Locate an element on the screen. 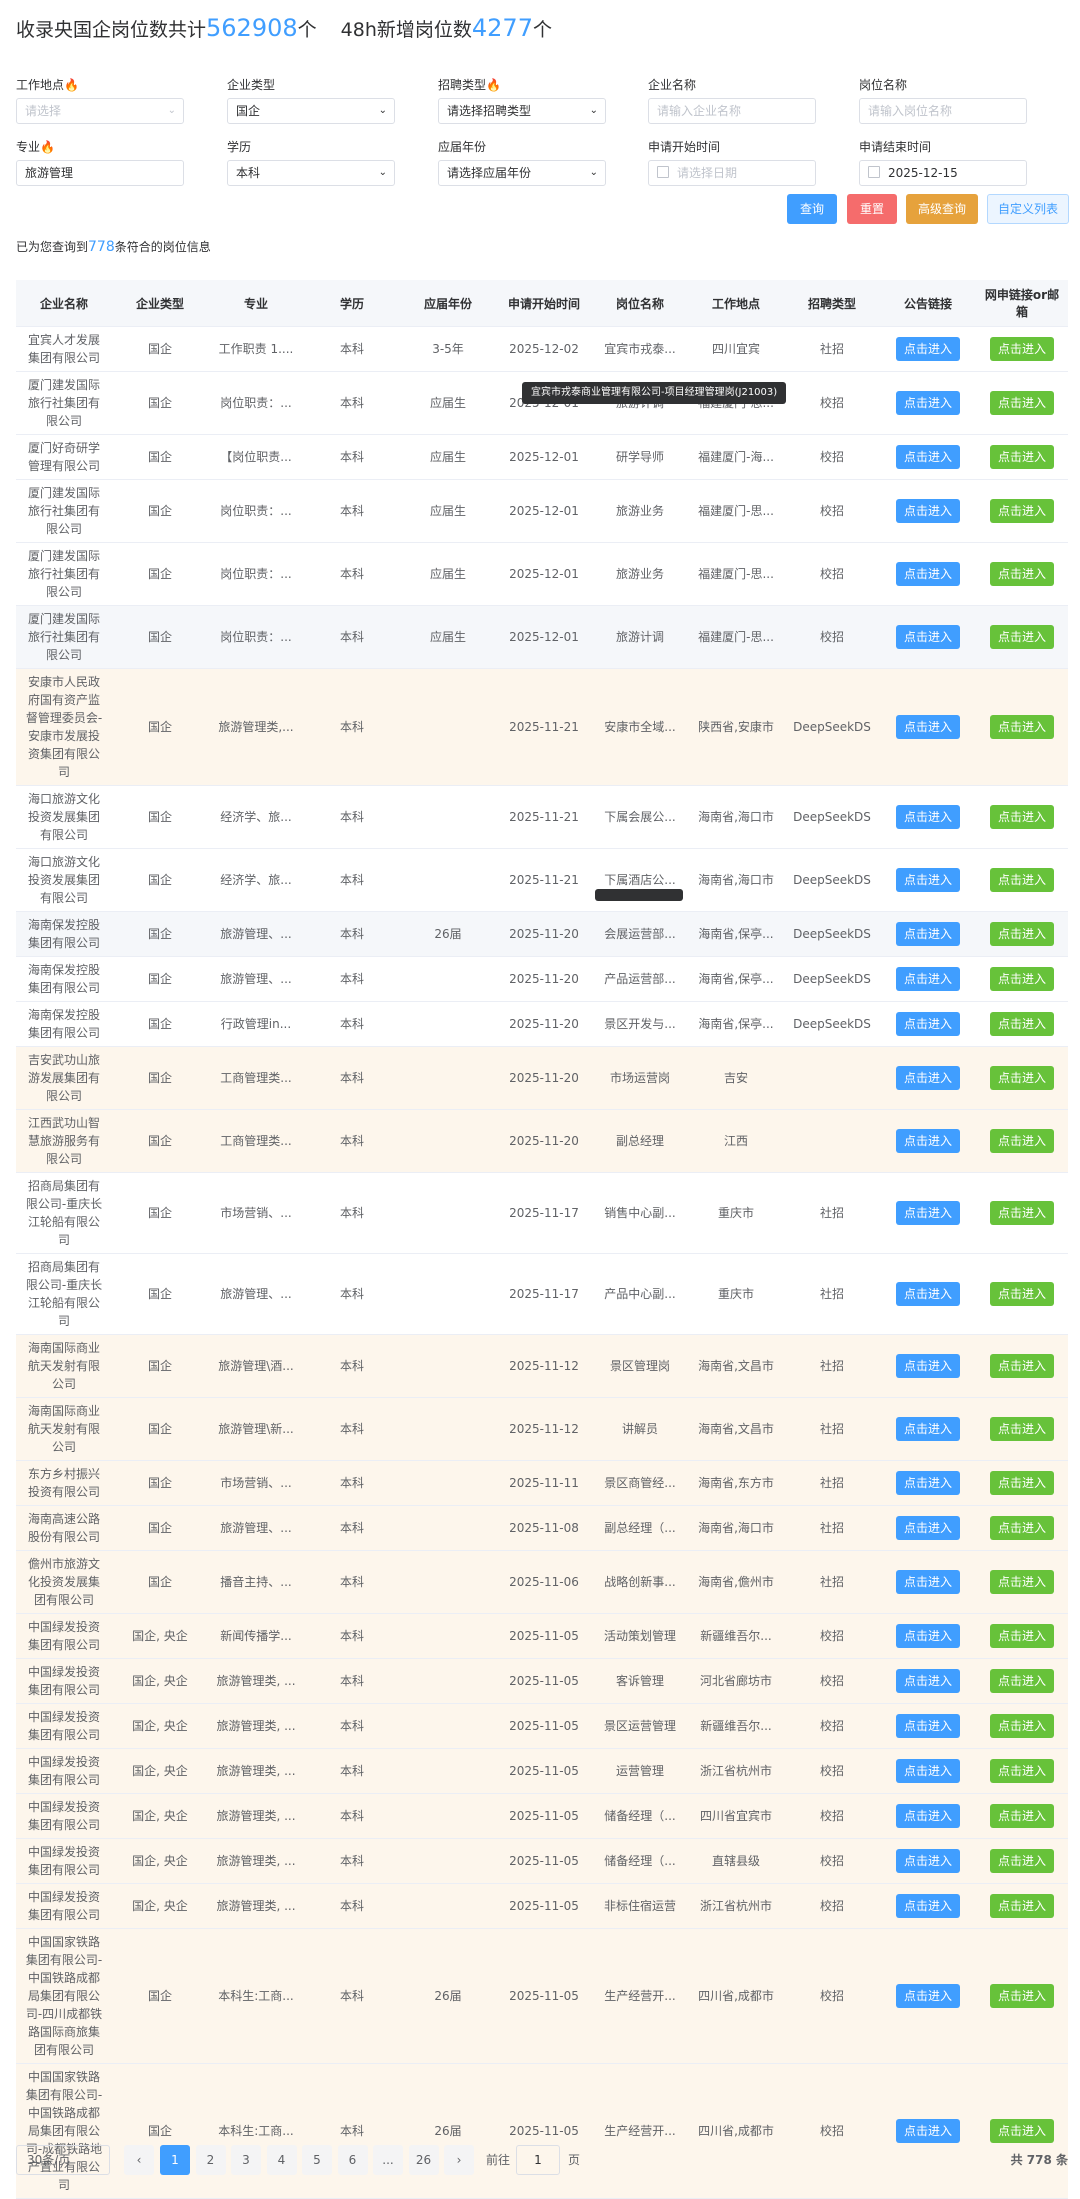  company-name-cell: 中国绿发投资集团有限公司 is located at coordinates (64, 1681).